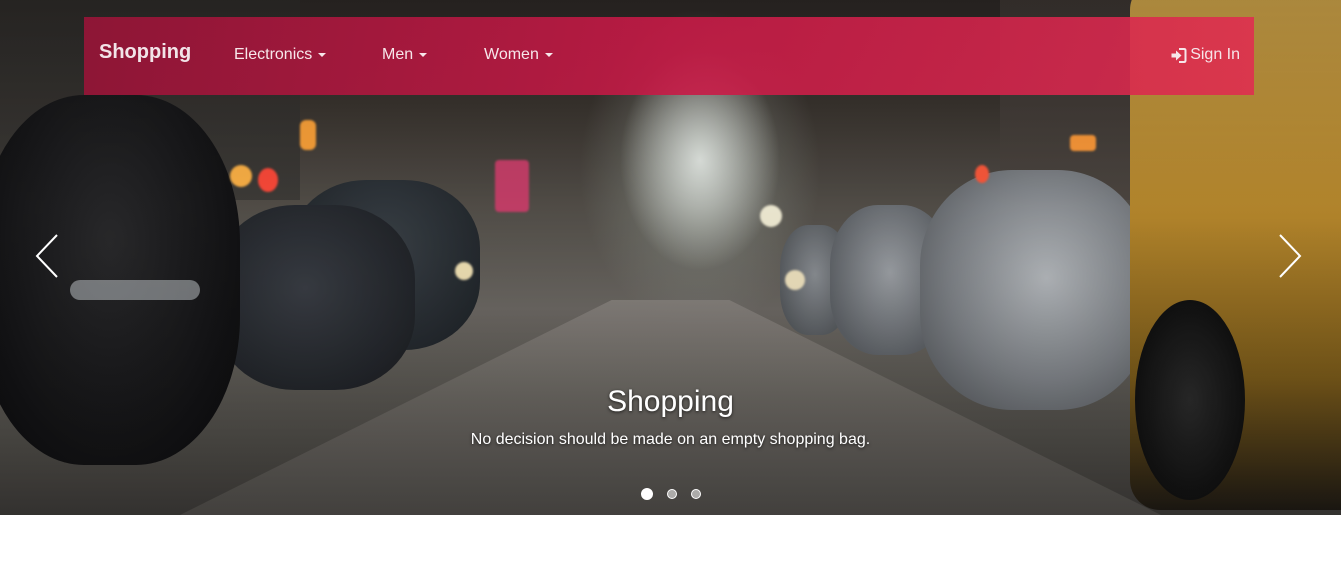  I want to click on nav-item-label: Men, so click(398, 54).